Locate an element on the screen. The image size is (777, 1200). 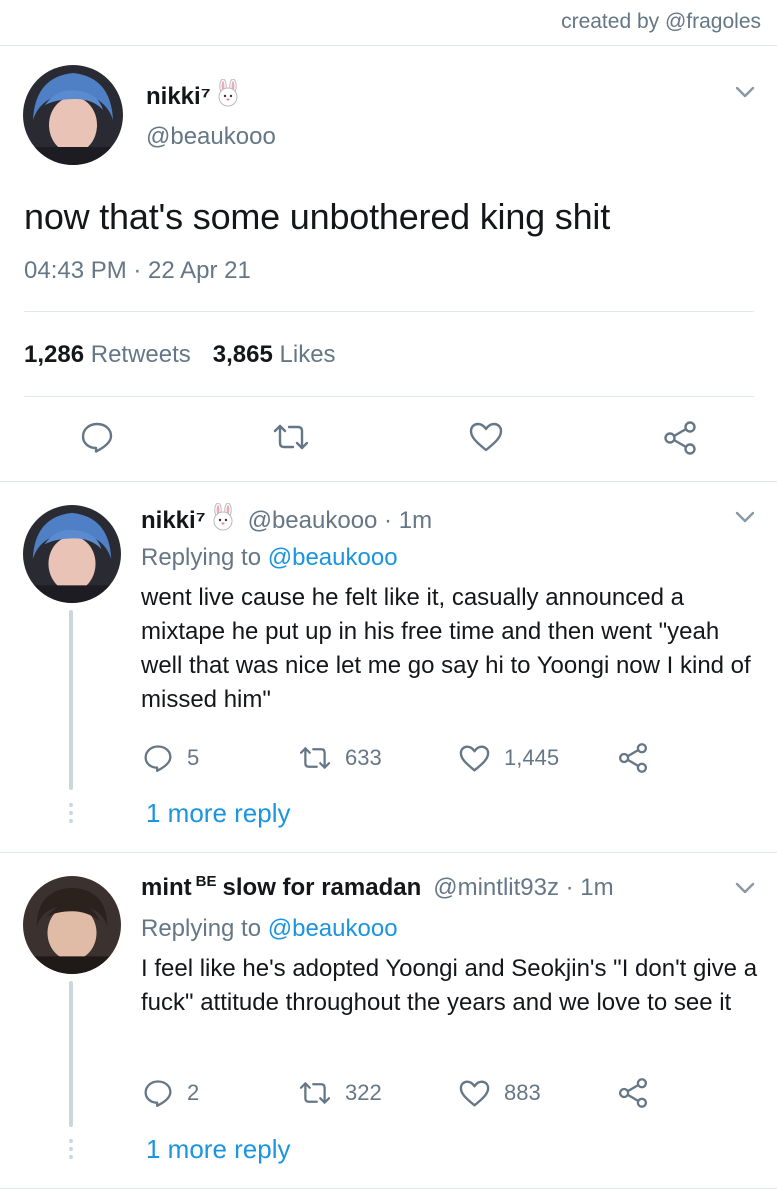
retweet-count: 633 is located at coordinates (363, 757).